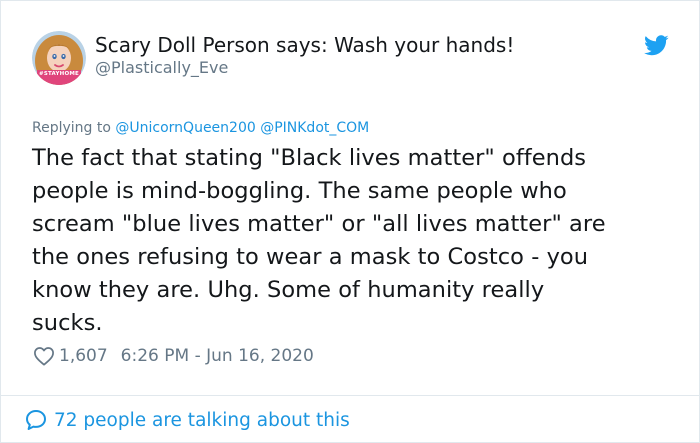 This screenshot has height=443, width=700. What do you see at coordinates (350, 395) in the screenshot?
I see `divider` at bounding box center [350, 395].